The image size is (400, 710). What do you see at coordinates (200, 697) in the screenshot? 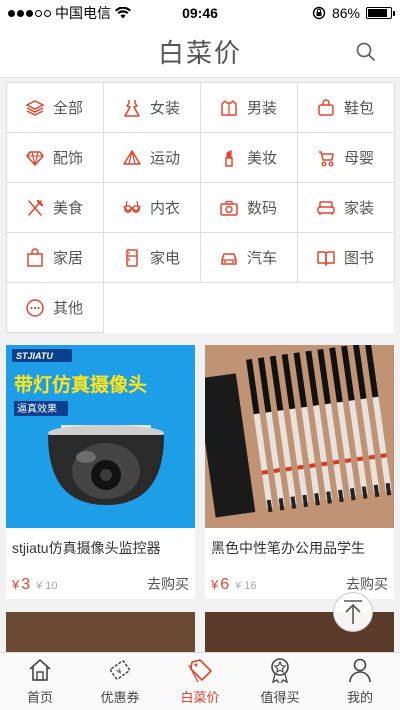
I see `tab-label: 白菜价` at bounding box center [200, 697].